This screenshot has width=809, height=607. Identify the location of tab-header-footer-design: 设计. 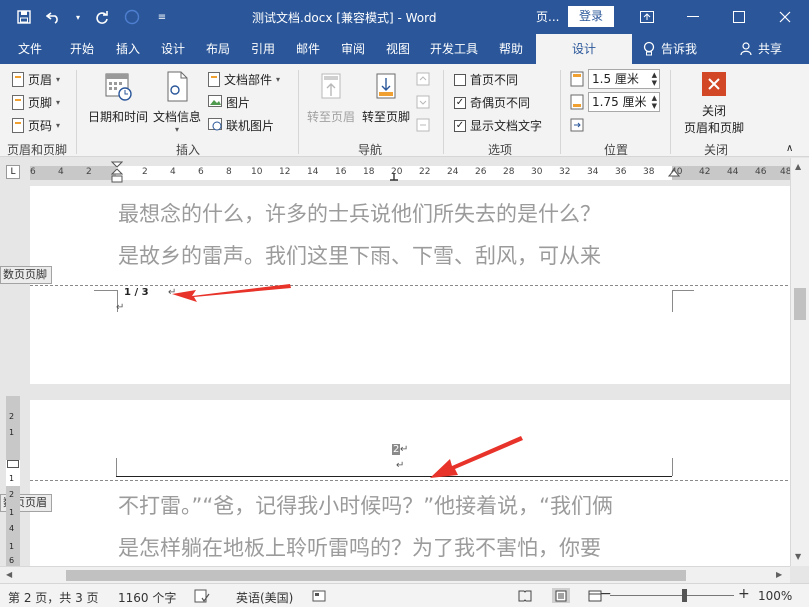
(584, 49).